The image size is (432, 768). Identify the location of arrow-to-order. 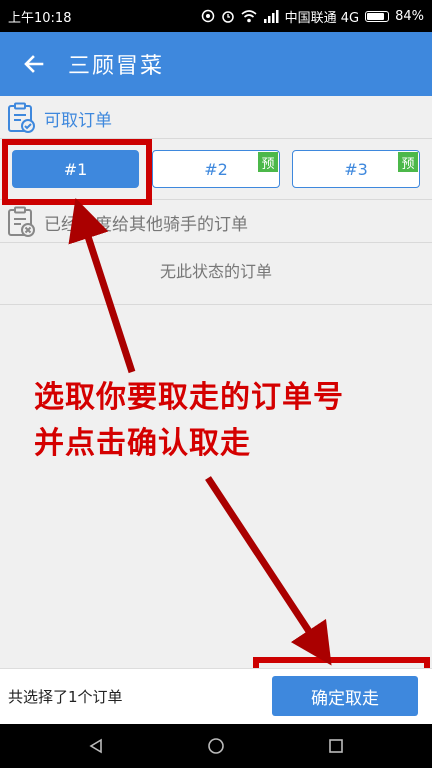
(102, 286).